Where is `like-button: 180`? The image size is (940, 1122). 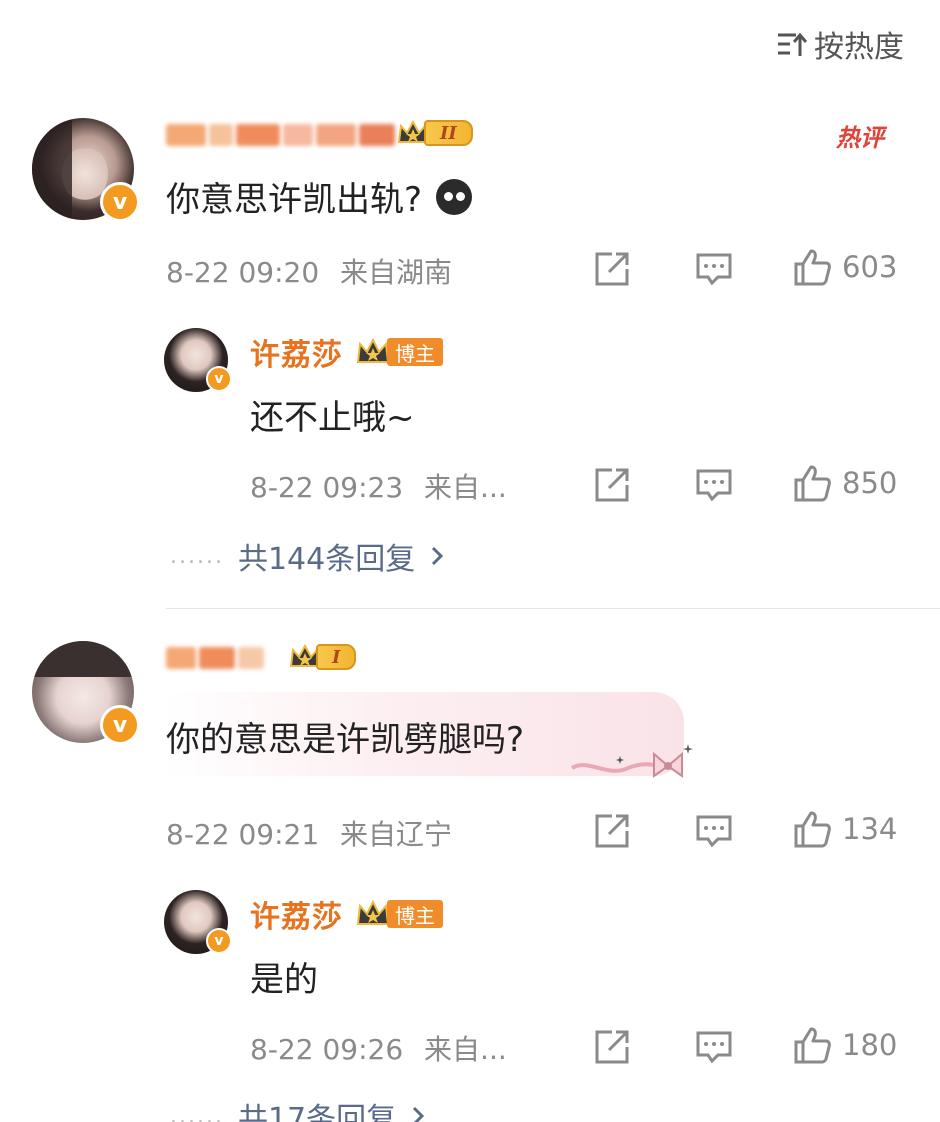 like-button: 180 is located at coordinates (844, 1045).